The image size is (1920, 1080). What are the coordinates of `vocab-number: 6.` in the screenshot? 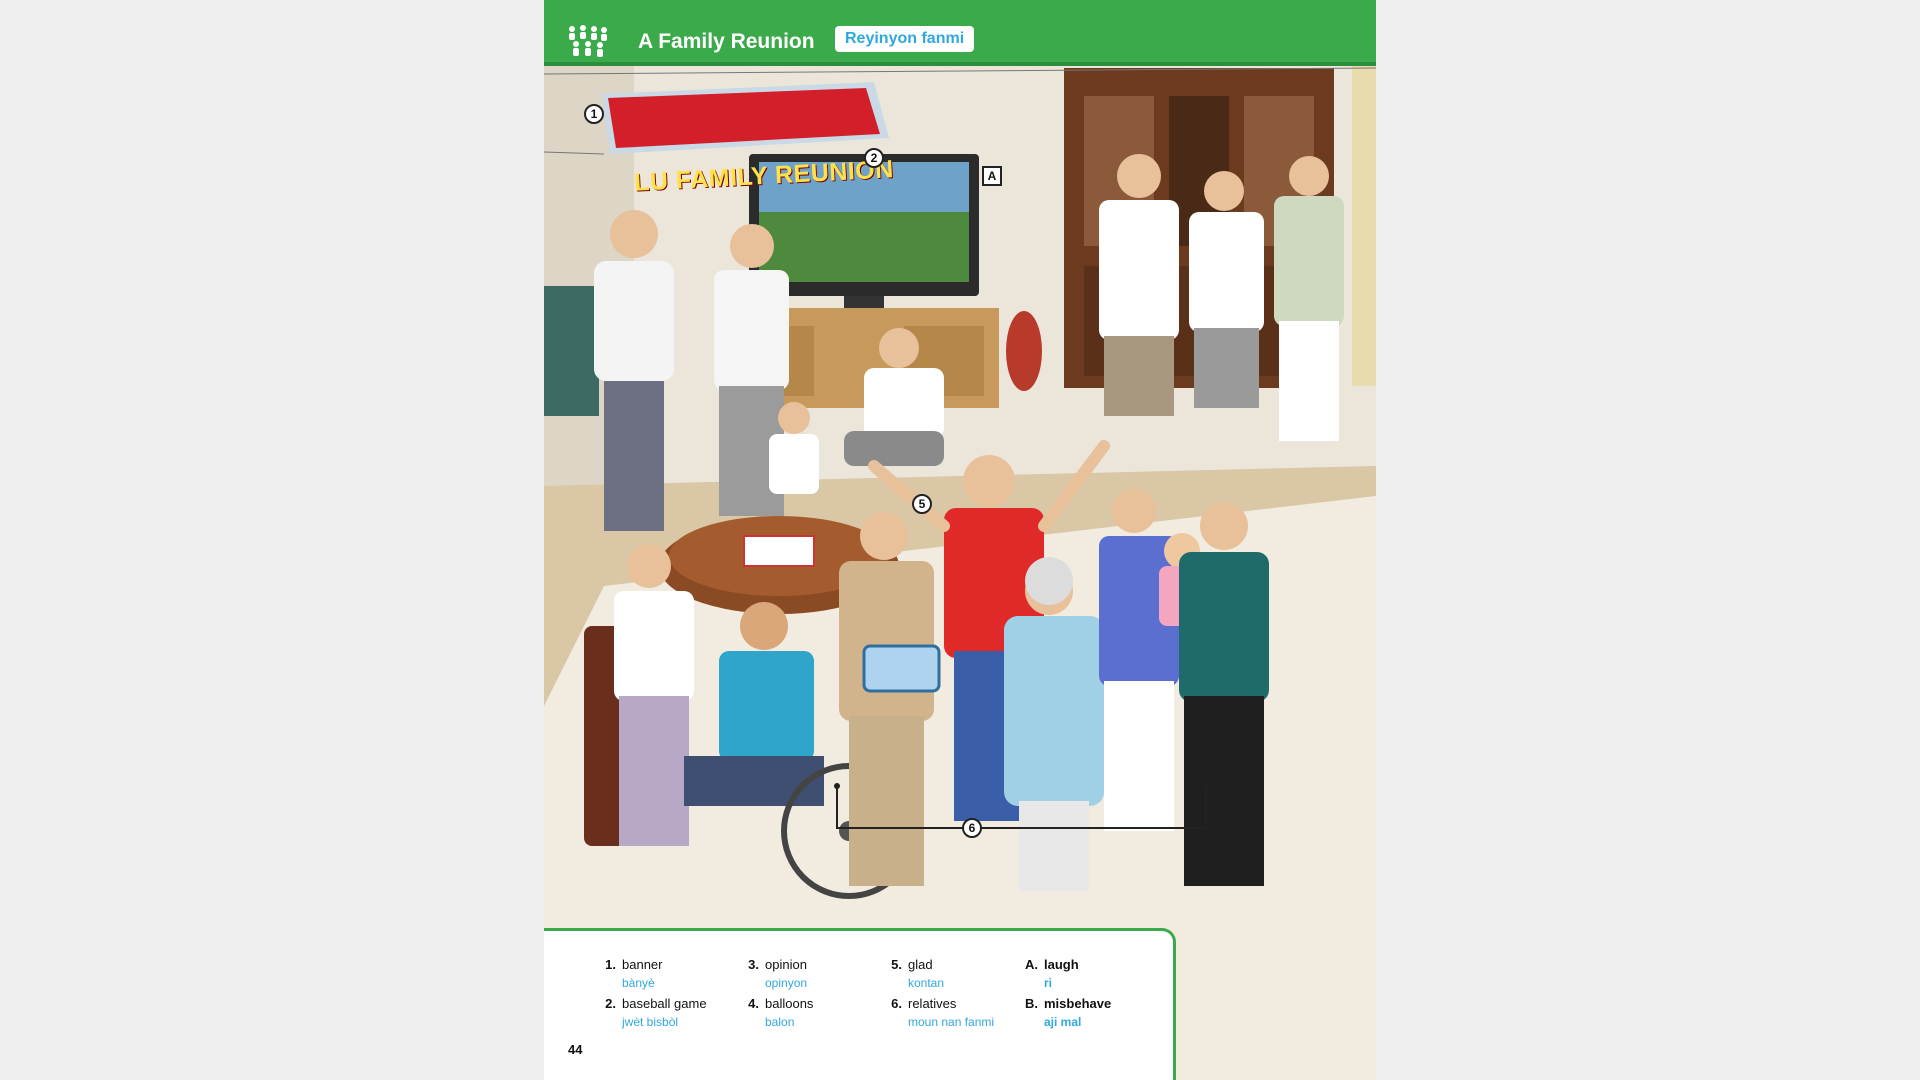 It's located at (896, 1003).